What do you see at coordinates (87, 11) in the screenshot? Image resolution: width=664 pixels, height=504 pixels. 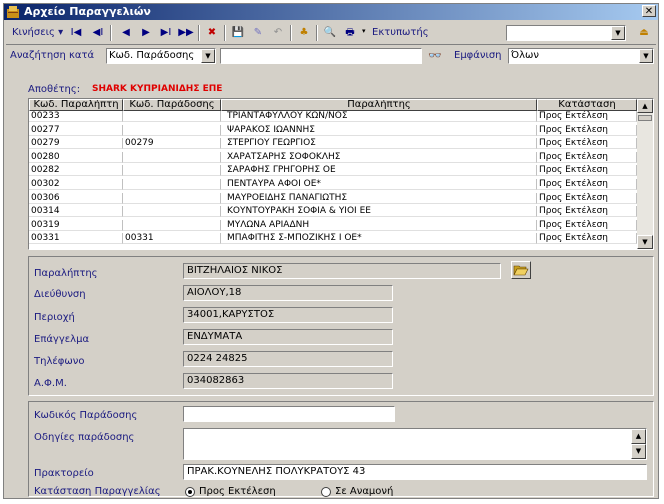 I see `window-title: Αρχείο Παραγγελιών` at bounding box center [87, 11].